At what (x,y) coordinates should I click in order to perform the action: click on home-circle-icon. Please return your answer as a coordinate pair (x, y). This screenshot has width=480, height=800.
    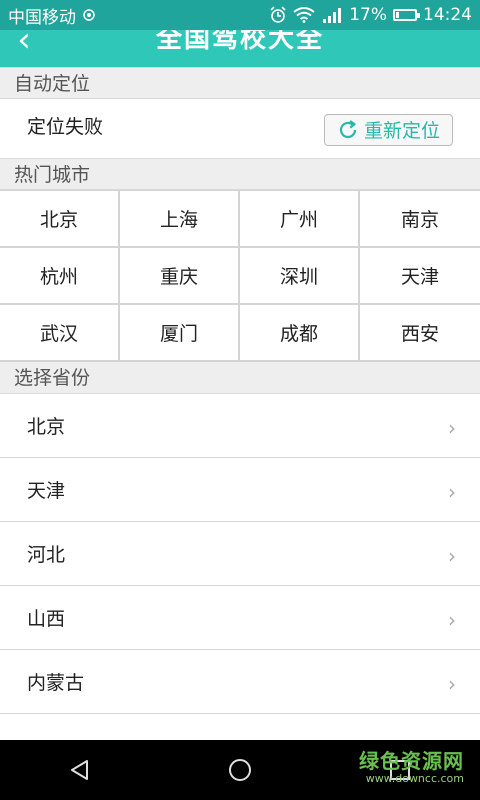
    Looking at the image, I should click on (240, 770).